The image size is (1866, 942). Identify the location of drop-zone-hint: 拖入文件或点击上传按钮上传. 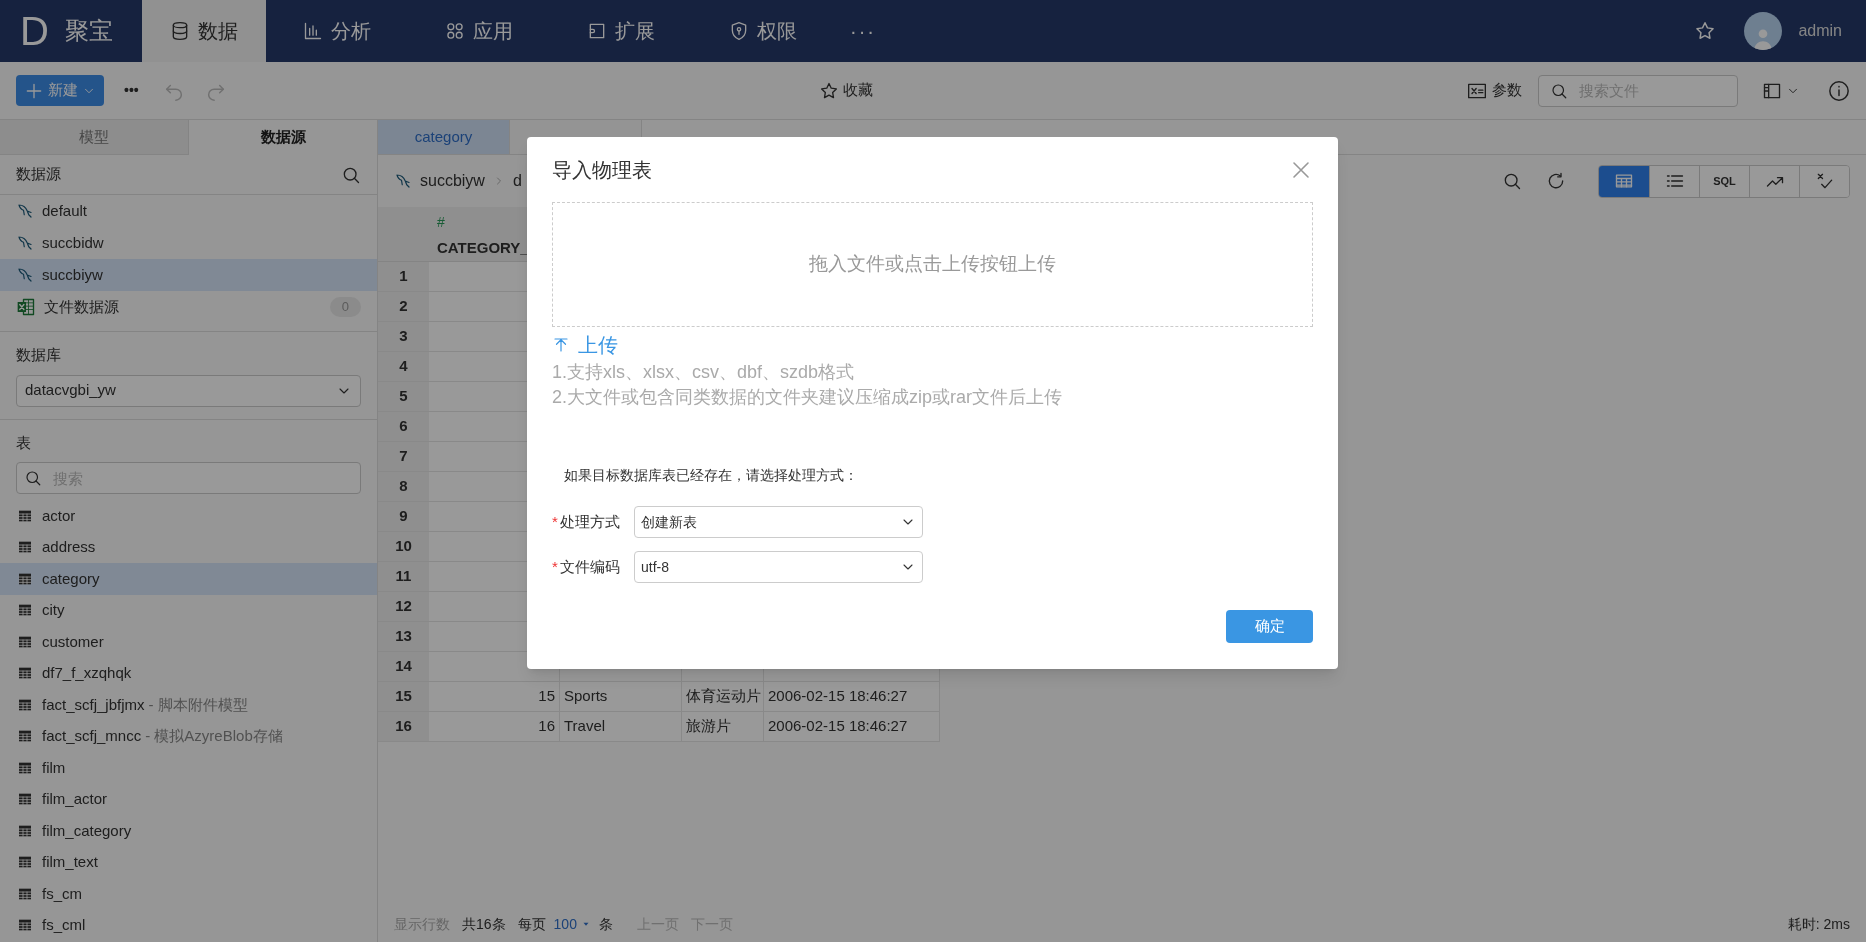
(932, 264).